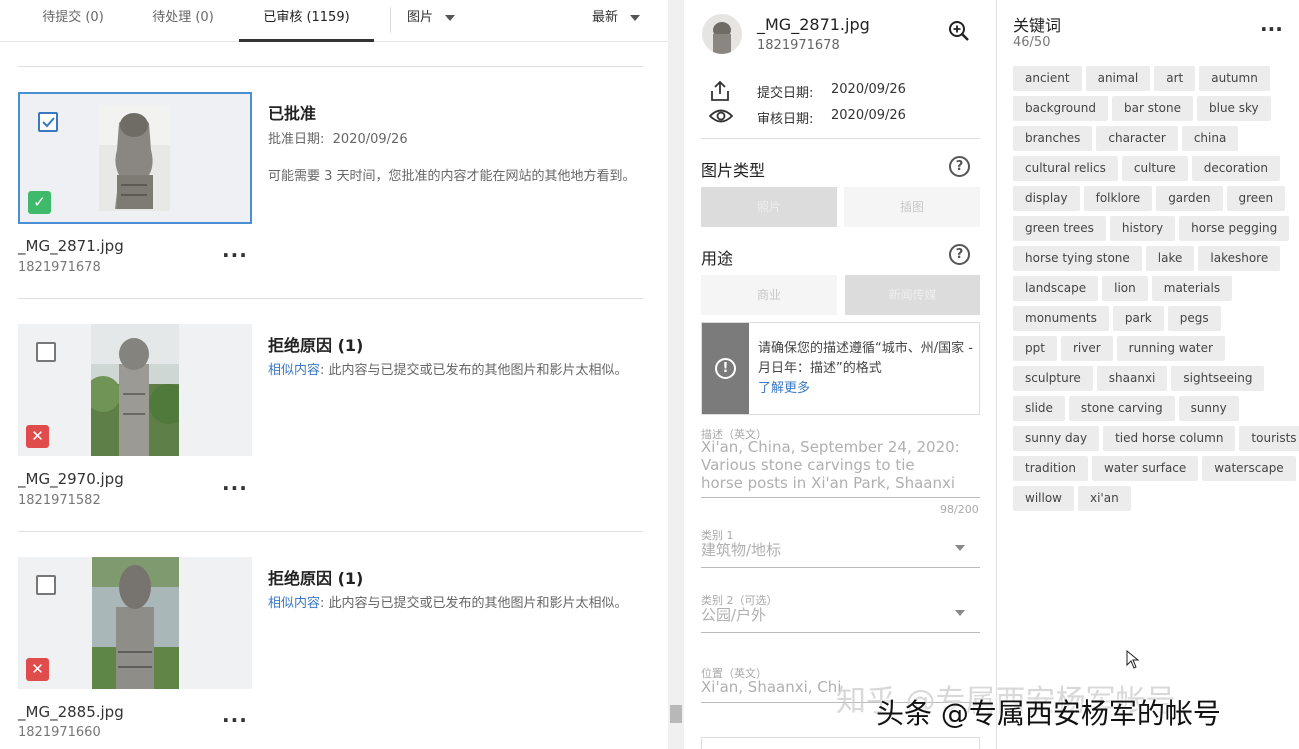 The width and height of the screenshot is (1299, 749). What do you see at coordinates (296, 139) in the screenshot?
I see `approval-date-label: 批准日期:` at bounding box center [296, 139].